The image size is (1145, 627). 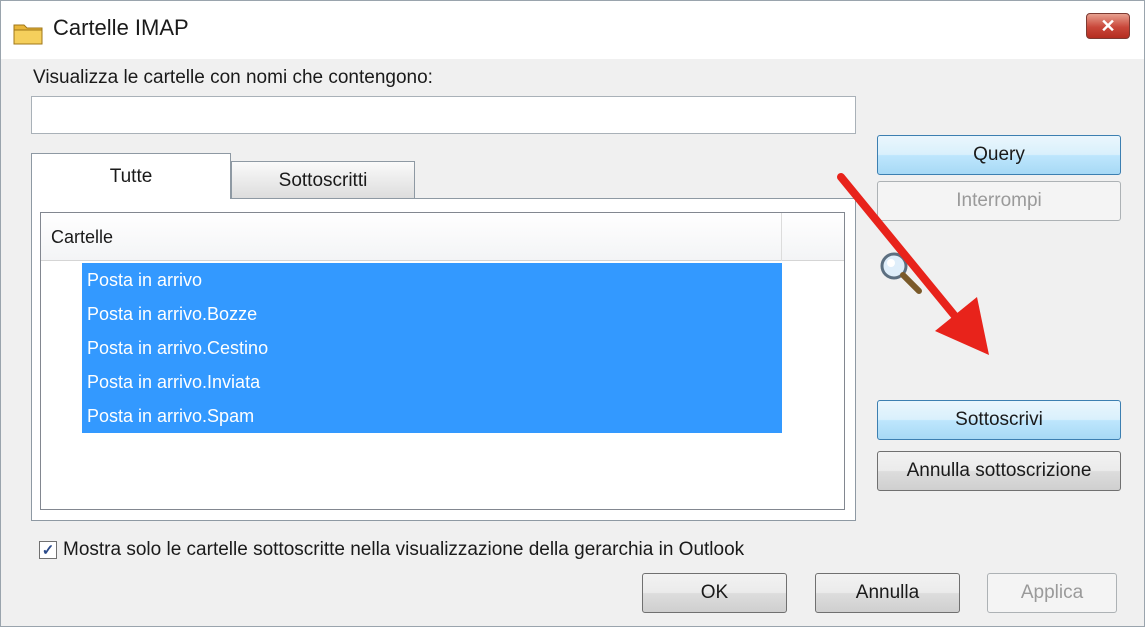 I want to click on close-icon: ✕, so click(x=1108, y=25).